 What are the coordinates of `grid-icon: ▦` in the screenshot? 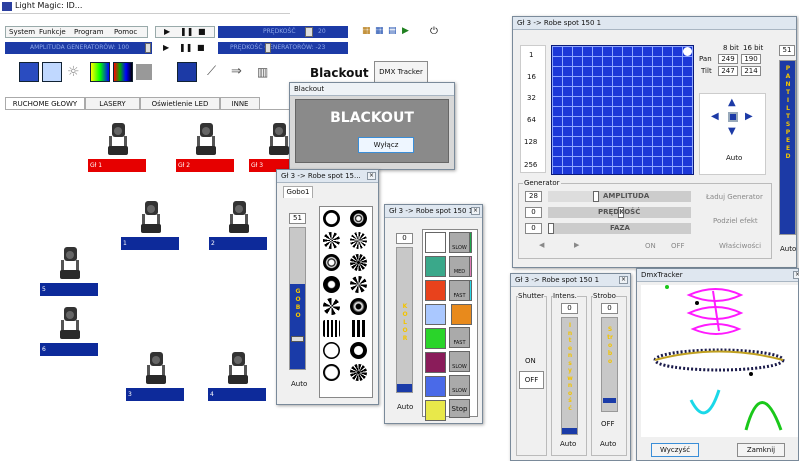 It's located at (379, 31).